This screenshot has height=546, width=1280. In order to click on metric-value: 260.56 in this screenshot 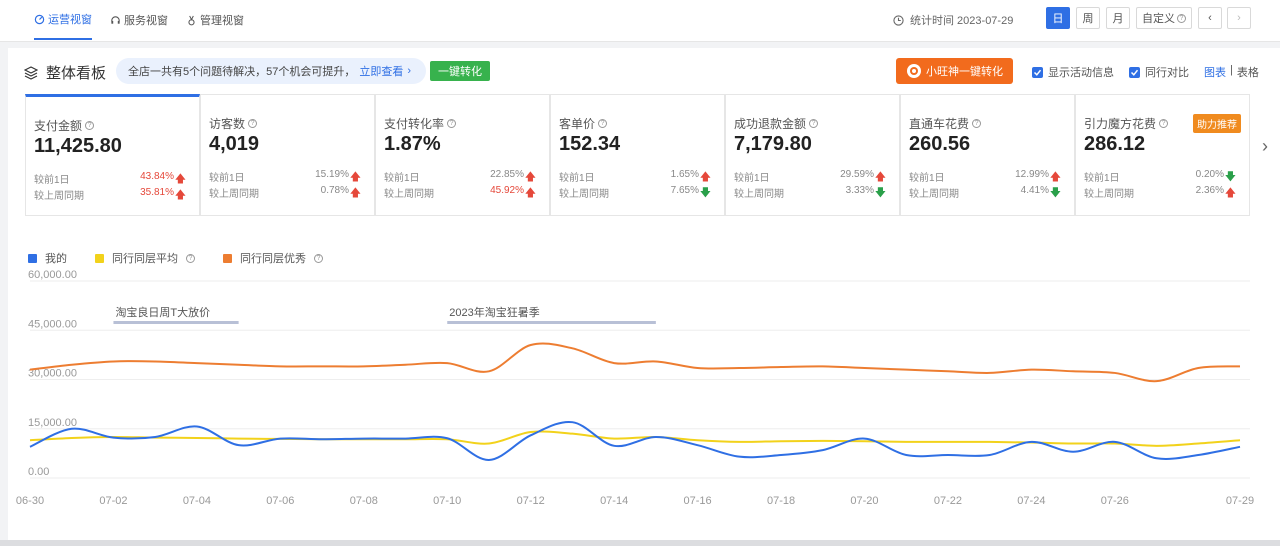, I will do `click(940, 144)`.